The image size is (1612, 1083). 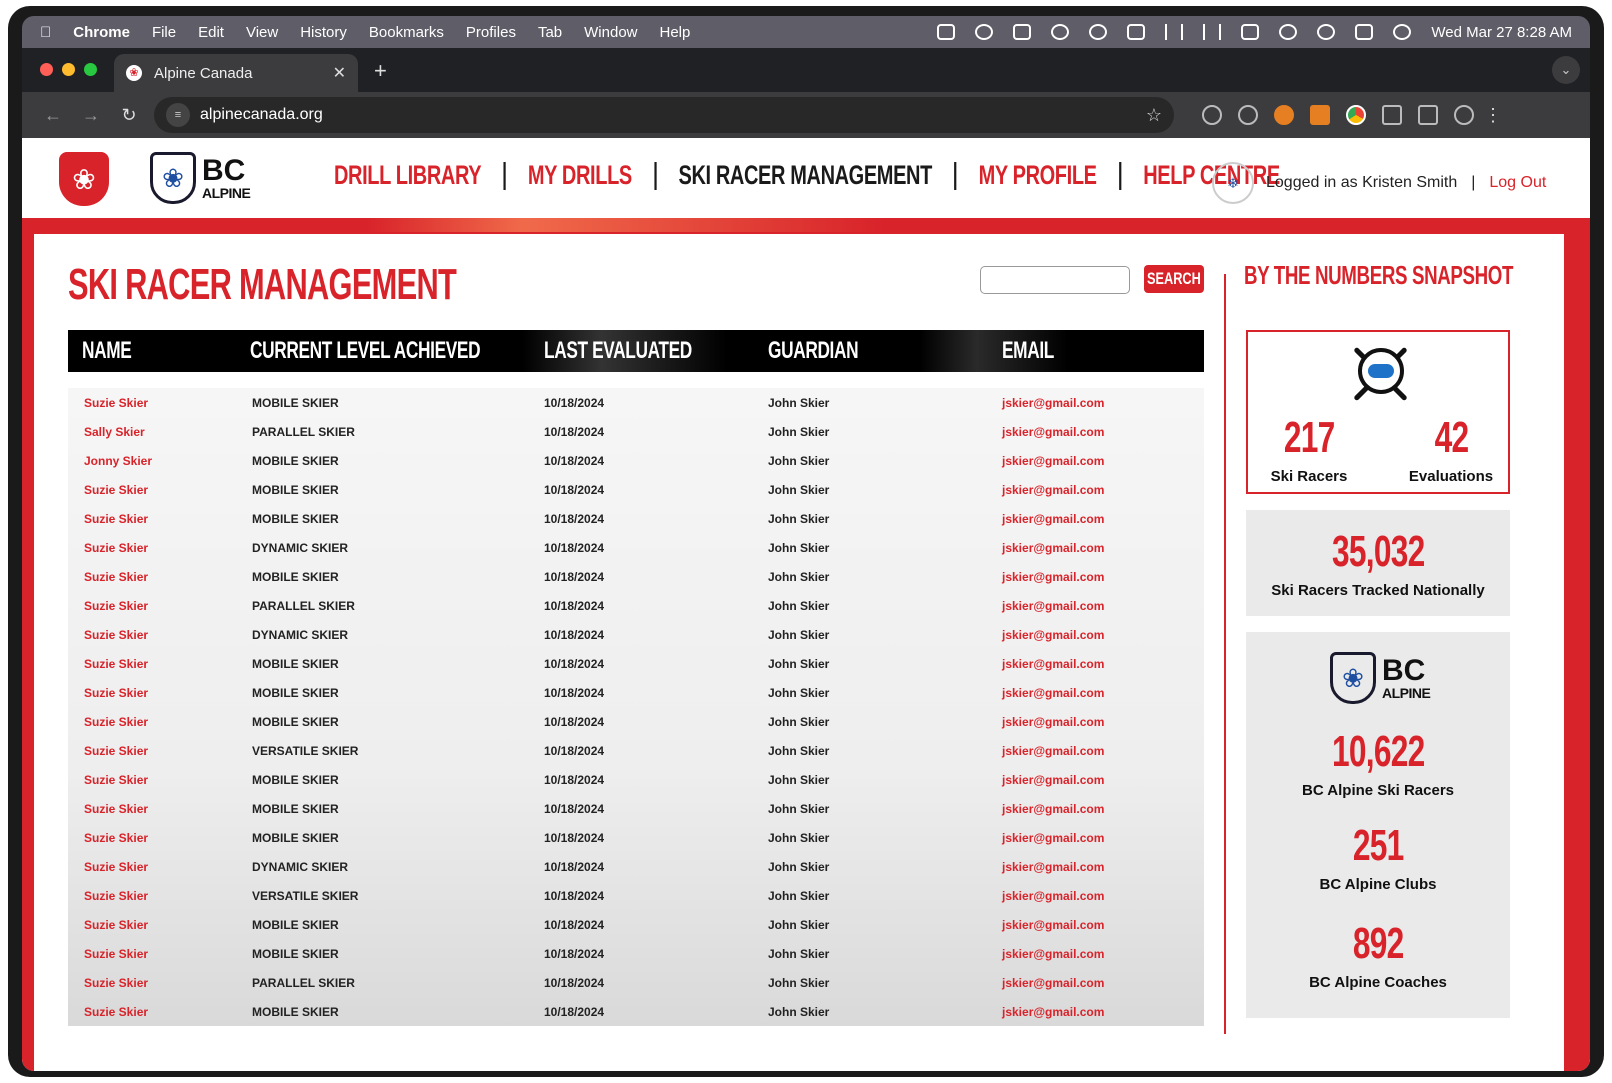 What do you see at coordinates (1233, 183) in the screenshot?
I see `user-avatar-icon: ❄` at bounding box center [1233, 183].